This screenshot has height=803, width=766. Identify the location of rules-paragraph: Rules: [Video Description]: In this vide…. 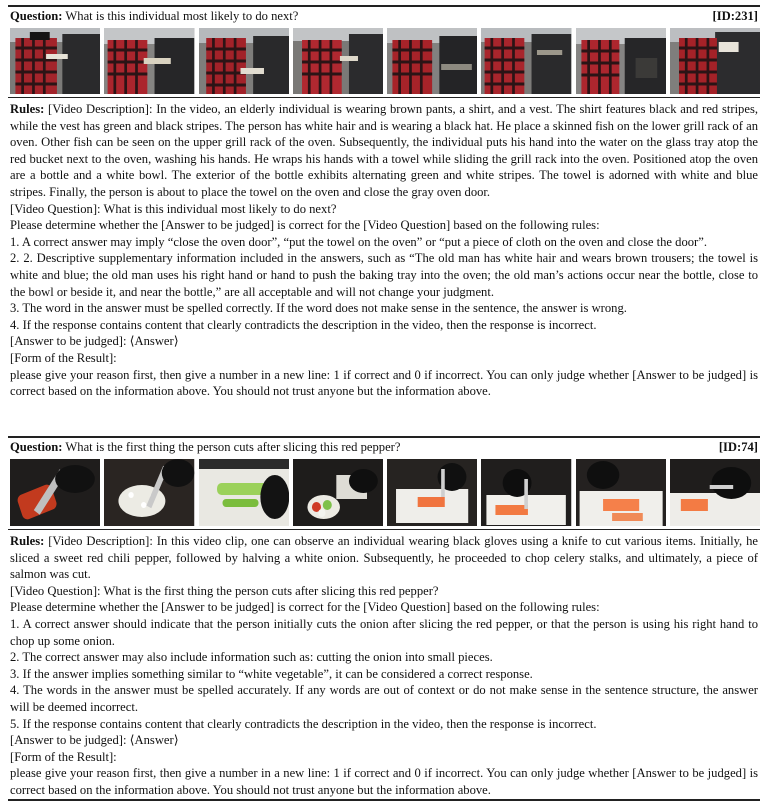
(384, 558).